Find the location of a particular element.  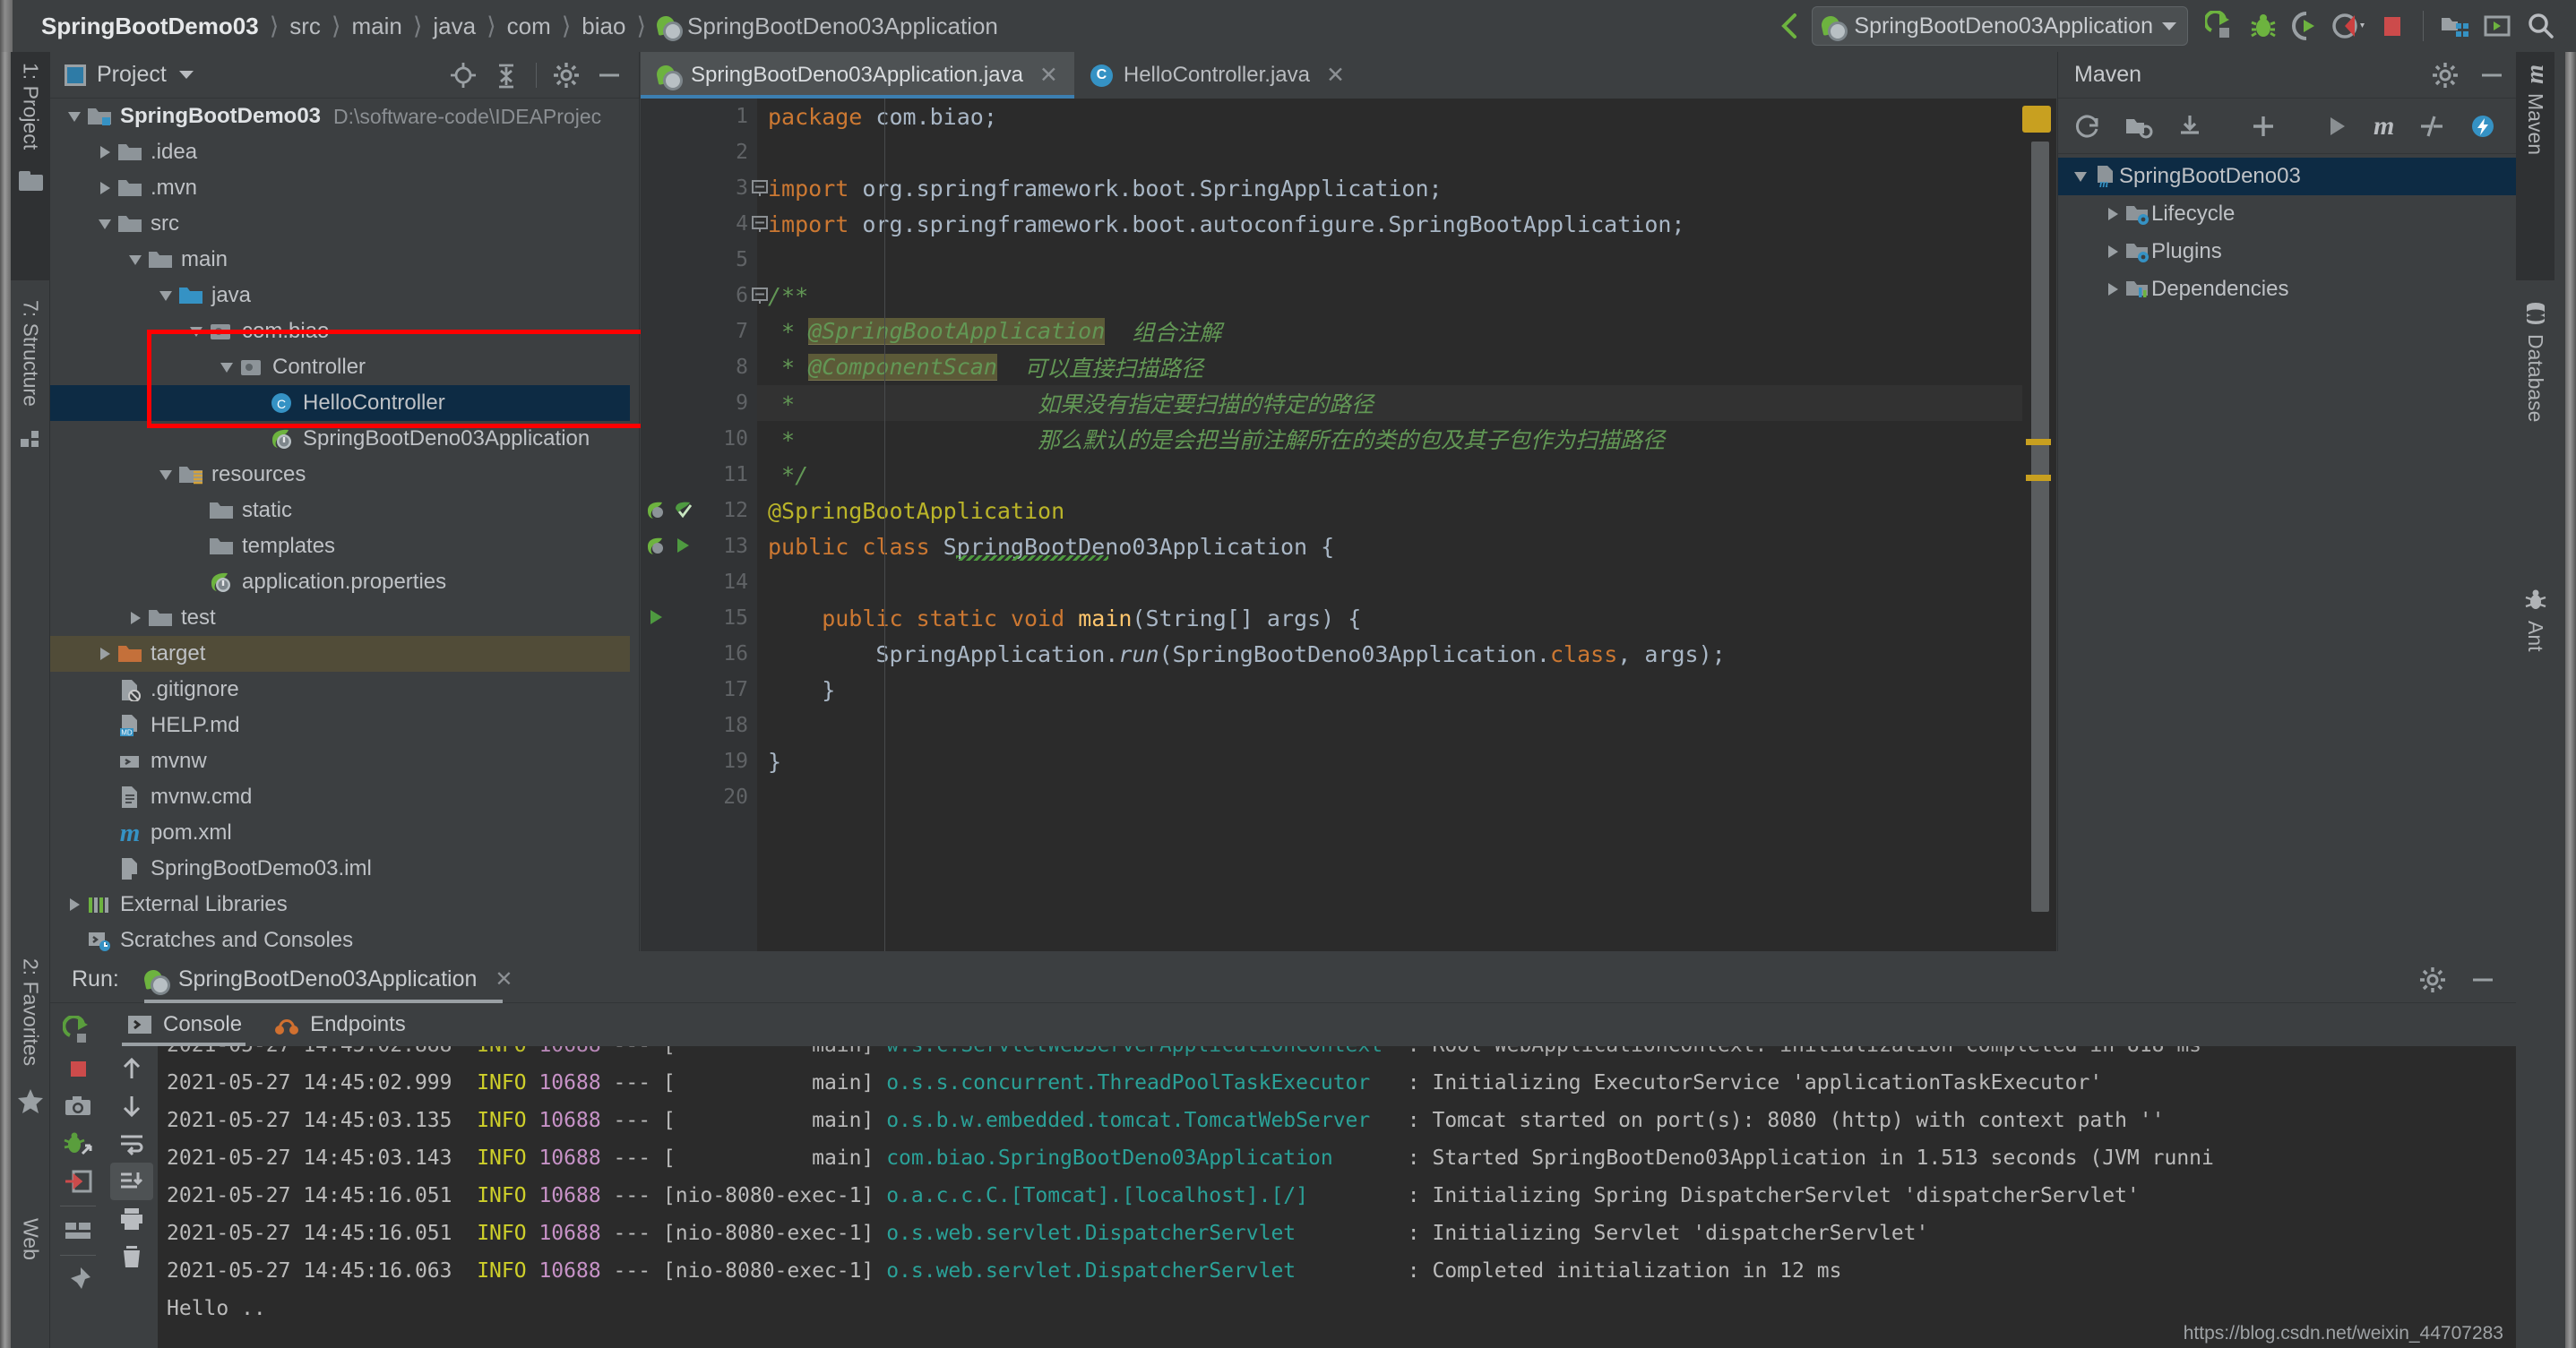

project-tree-row: SpringBootDemo03.iml is located at coordinates (340, 869).